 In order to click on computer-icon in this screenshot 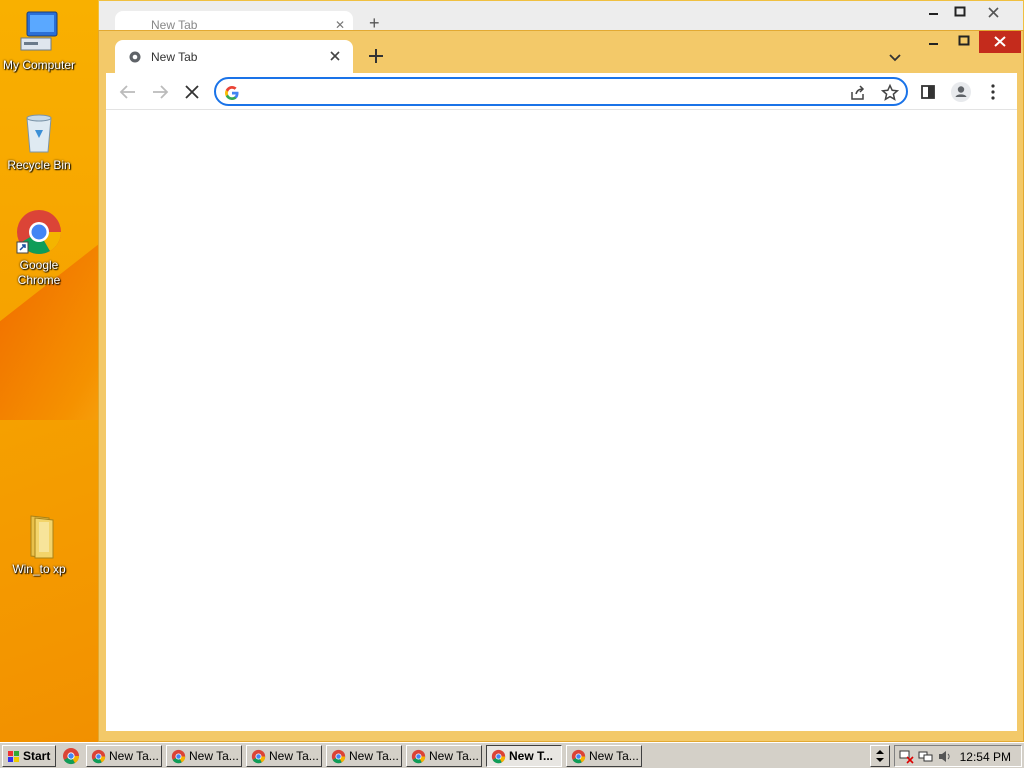, I will do `click(39, 32)`.